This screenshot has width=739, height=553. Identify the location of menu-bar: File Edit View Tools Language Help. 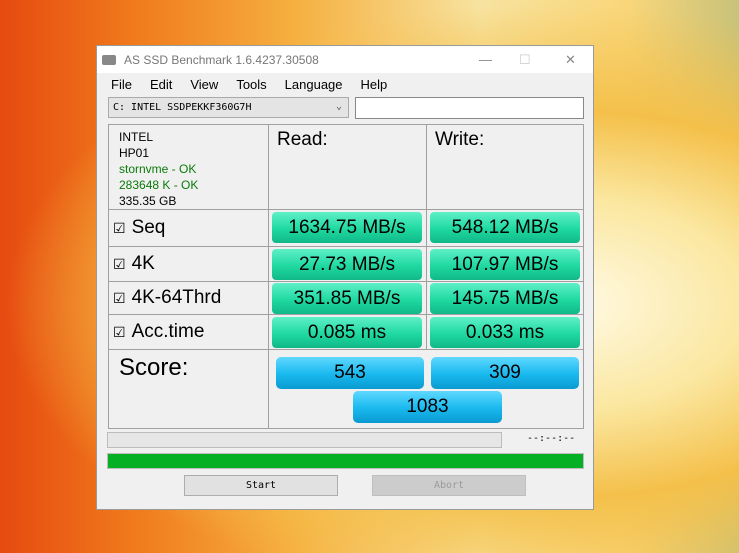
(345, 84).